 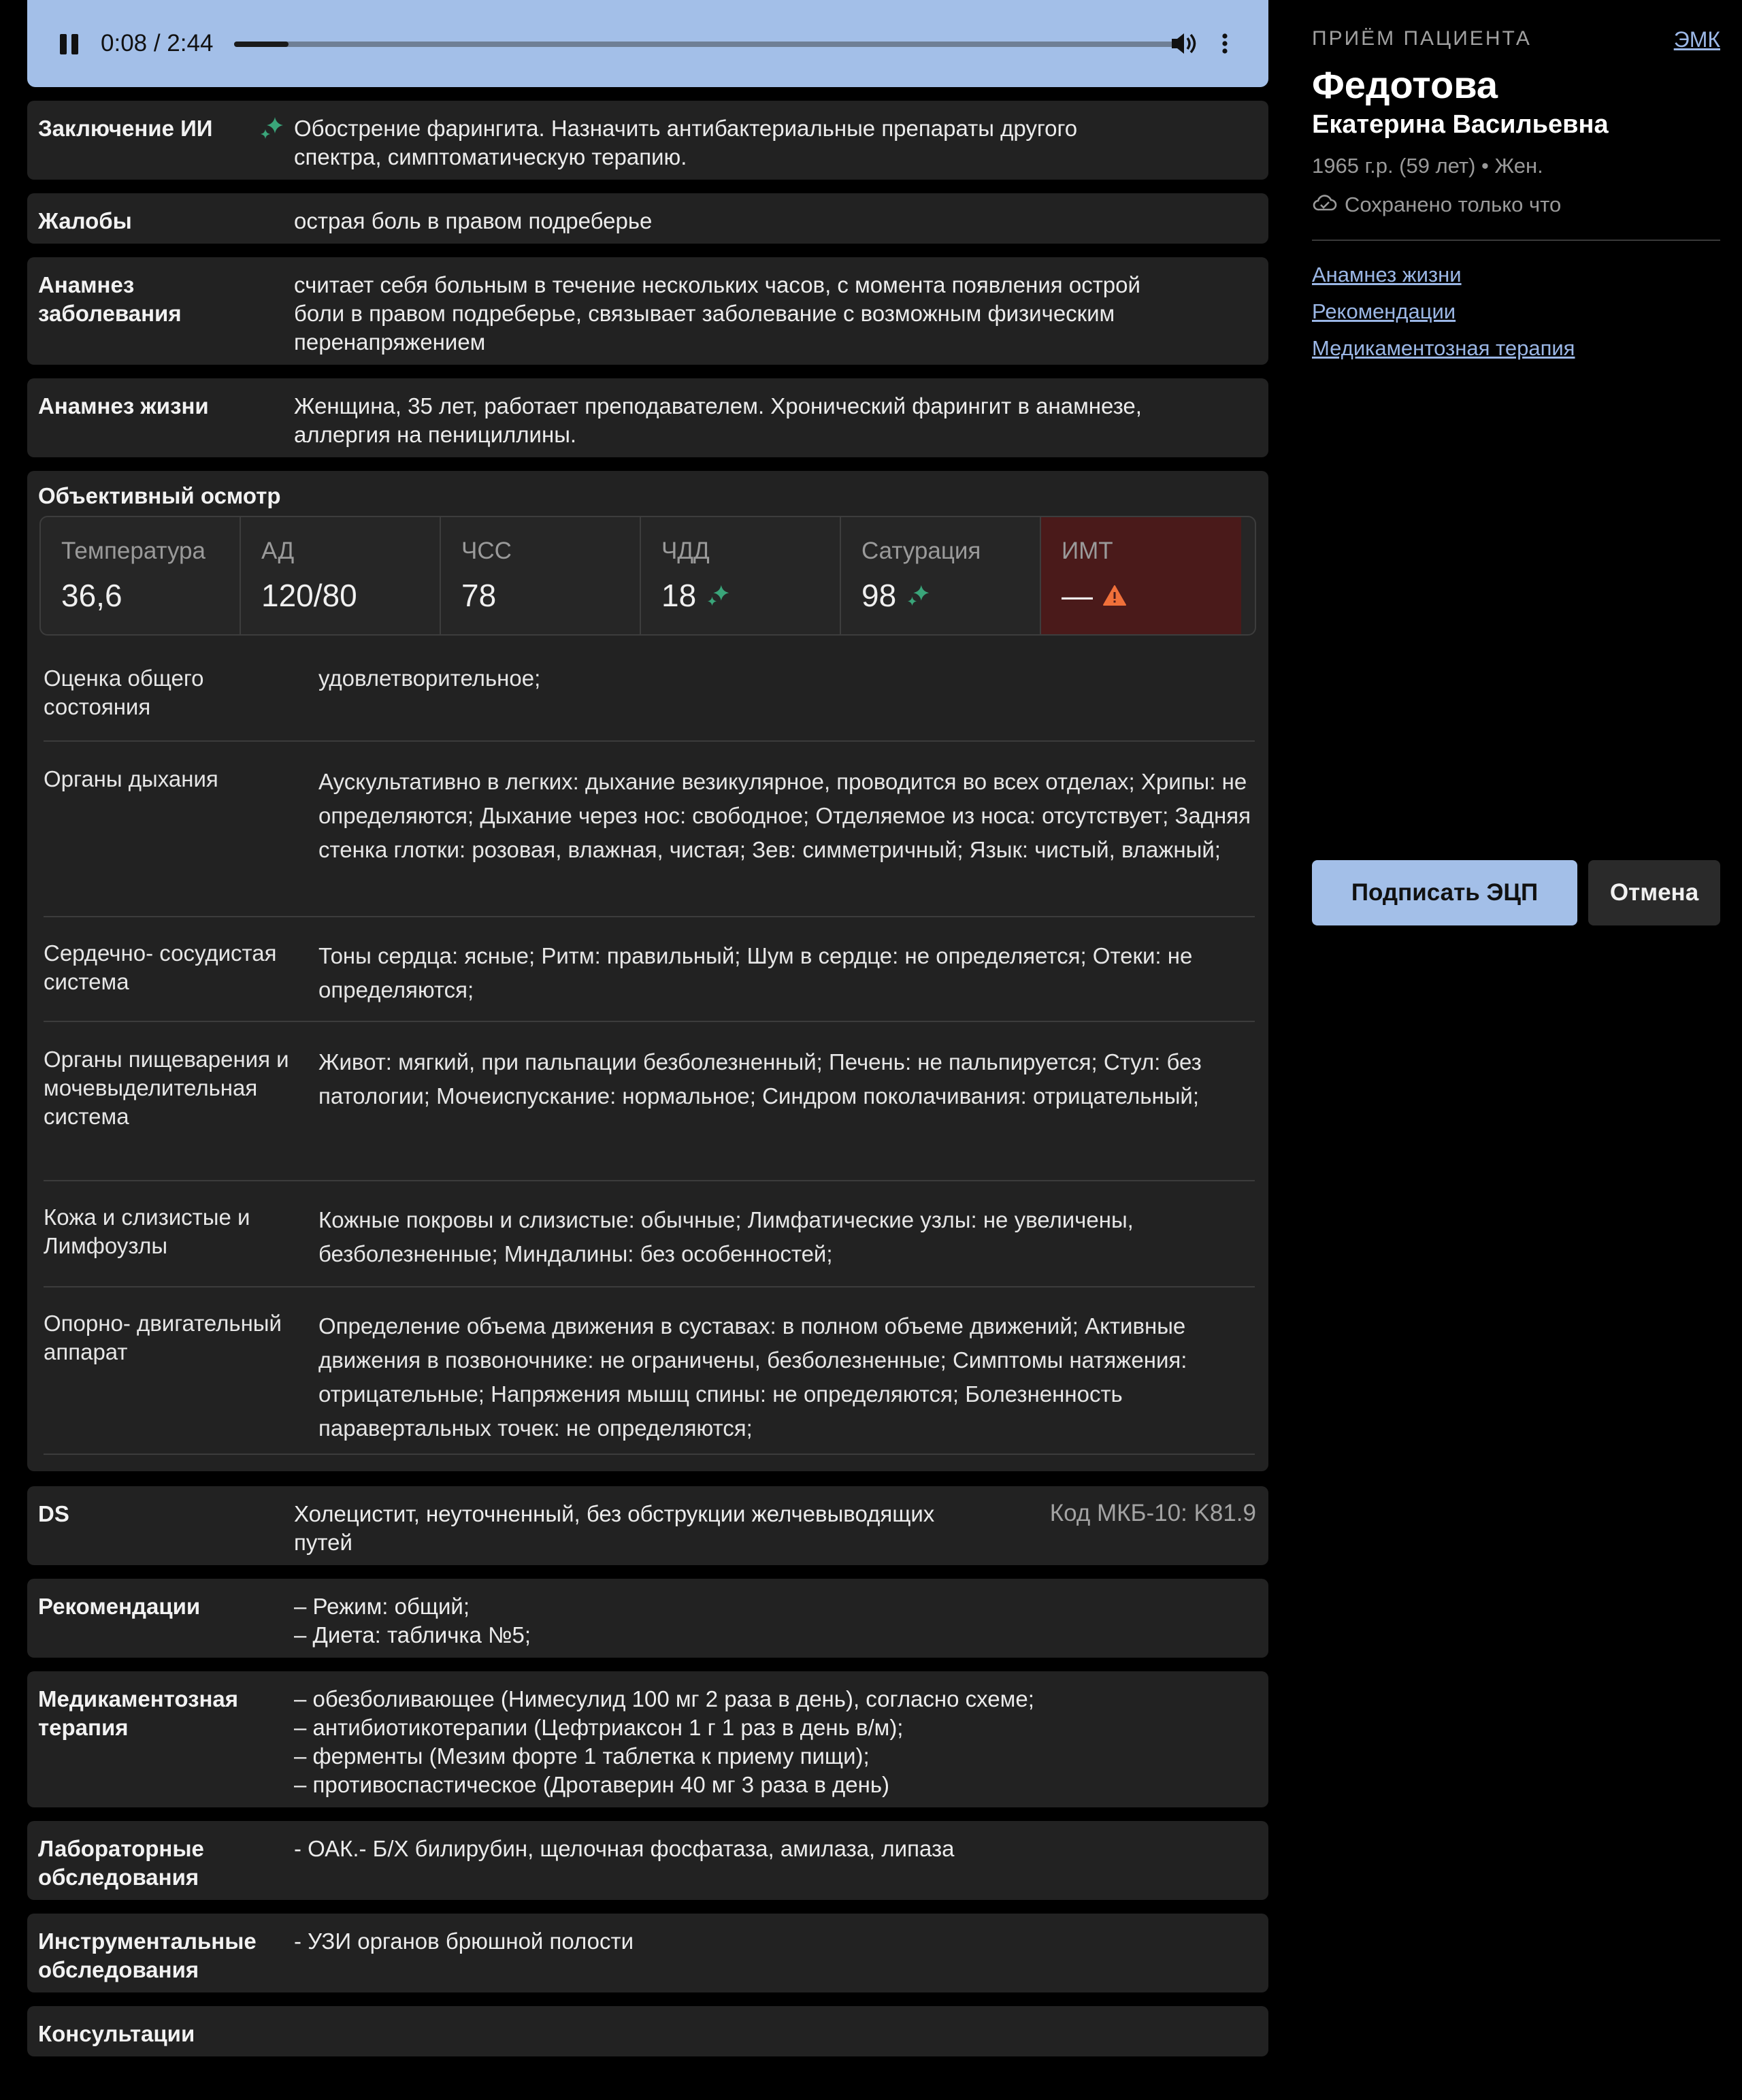 I want to click on ai-conclusion-label: Заключение ИИ, so click(x=125, y=128).